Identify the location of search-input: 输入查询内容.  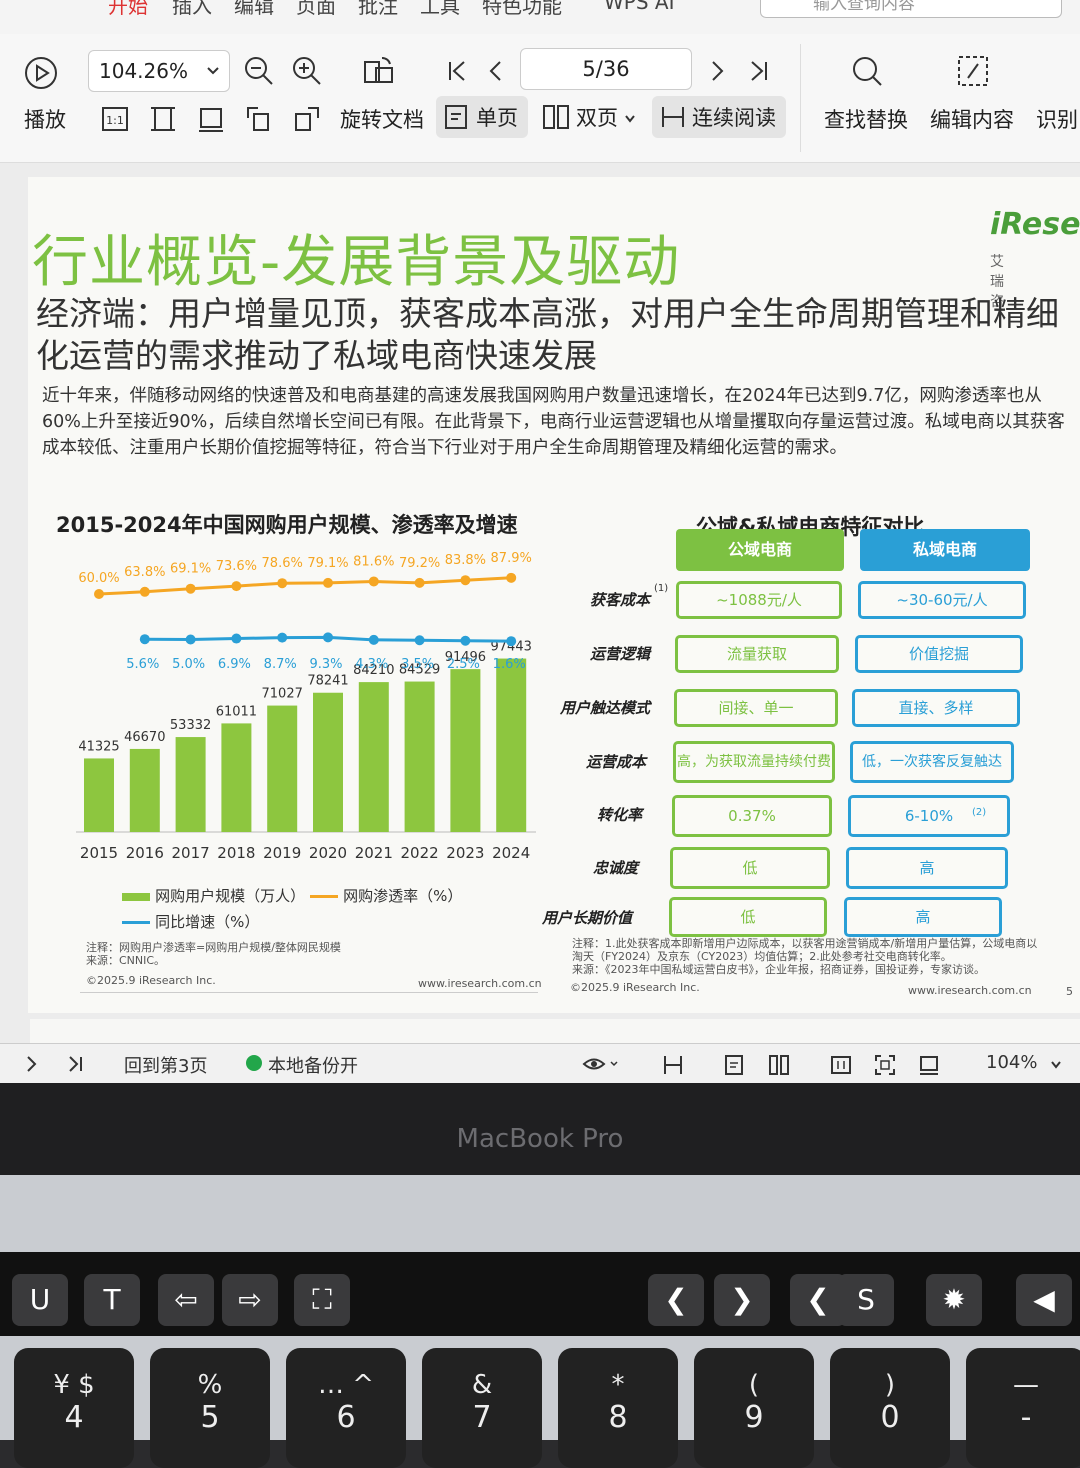
(911, 9).